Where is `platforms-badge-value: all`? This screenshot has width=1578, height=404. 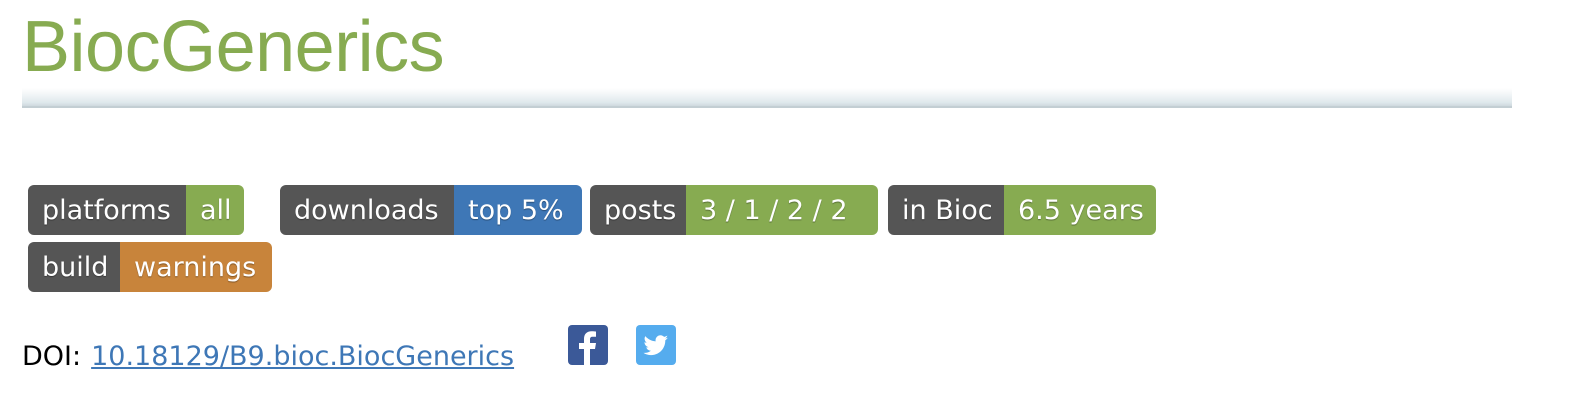 platforms-badge-value: all is located at coordinates (215, 210).